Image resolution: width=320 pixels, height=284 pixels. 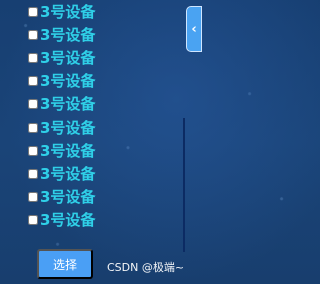 What do you see at coordinates (146, 267) in the screenshot?
I see `watermark: CSDN @极端~` at bounding box center [146, 267].